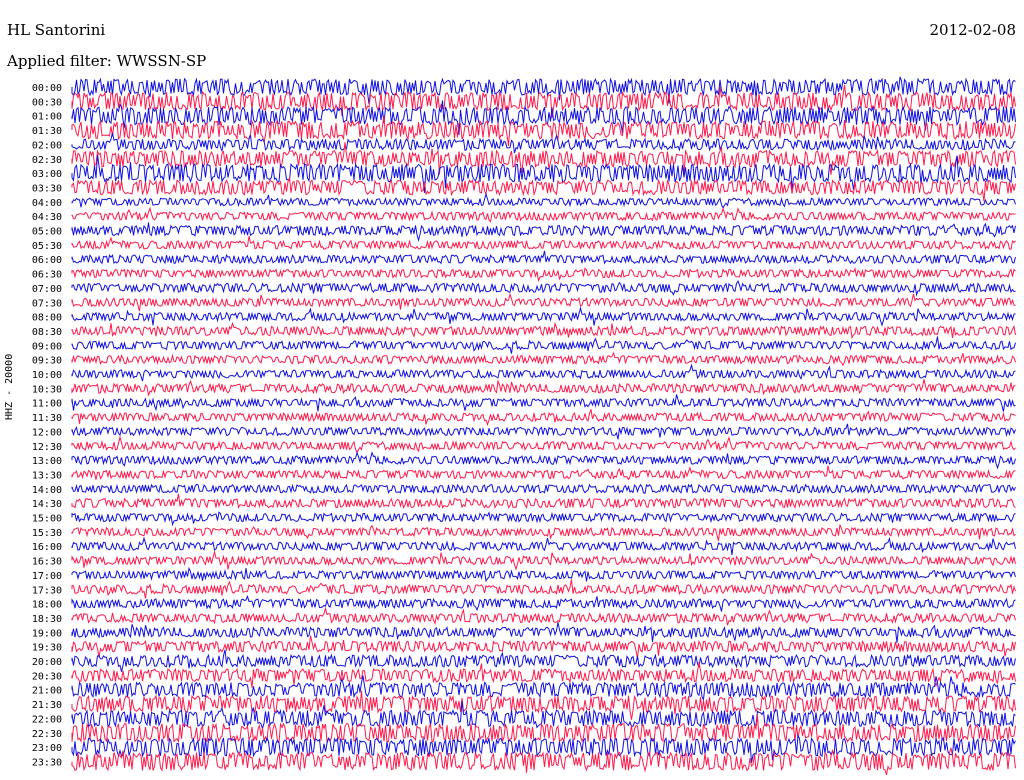  What do you see at coordinates (47, 447) in the screenshot?
I see `time-tick-label: 12:30` at bounding box center [47, 447].